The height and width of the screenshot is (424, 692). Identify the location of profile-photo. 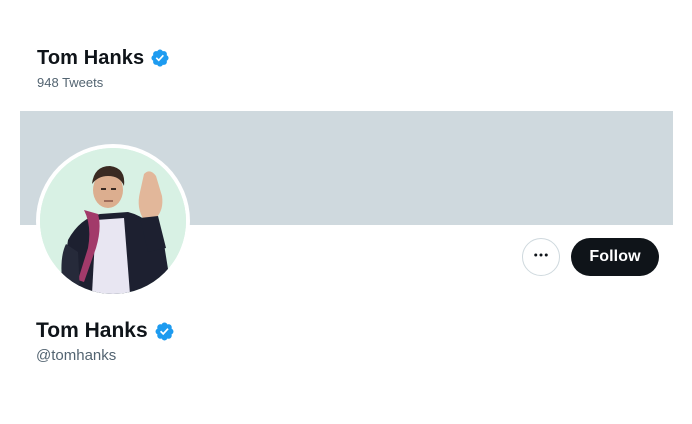
(113, 221).